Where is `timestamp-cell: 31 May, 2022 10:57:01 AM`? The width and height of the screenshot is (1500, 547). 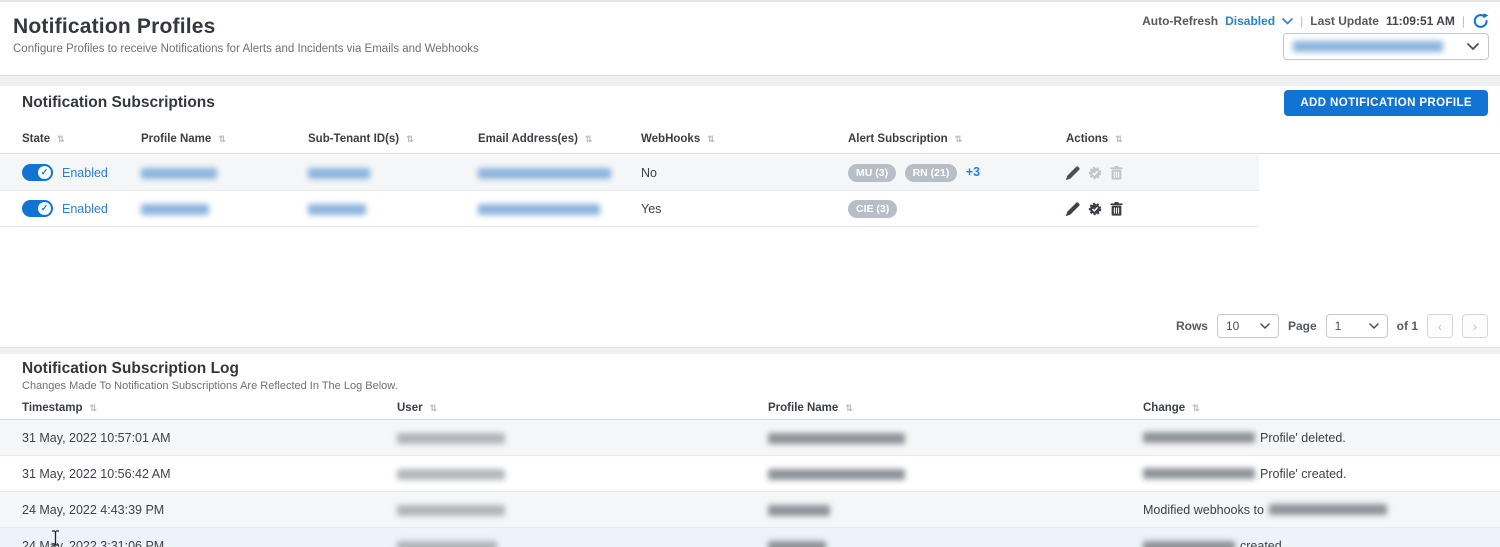 timestamp-cell: 31 May, 2022 10:57:01 AM is located at coordinates (96, 437).